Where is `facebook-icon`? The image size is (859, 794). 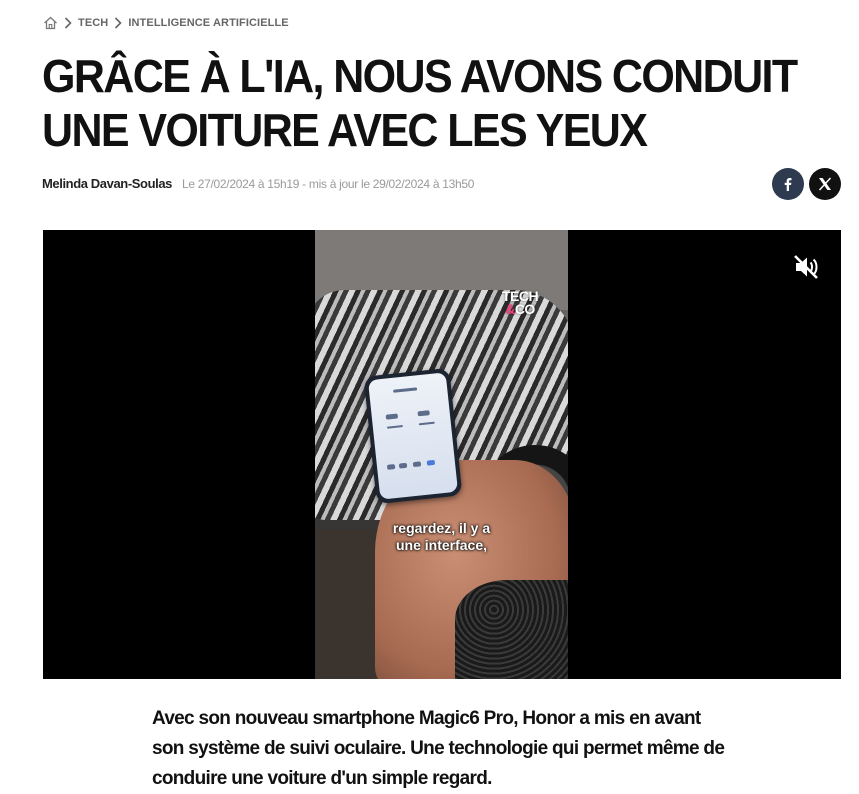
facebook-icon is located at coordinates (788, 184).